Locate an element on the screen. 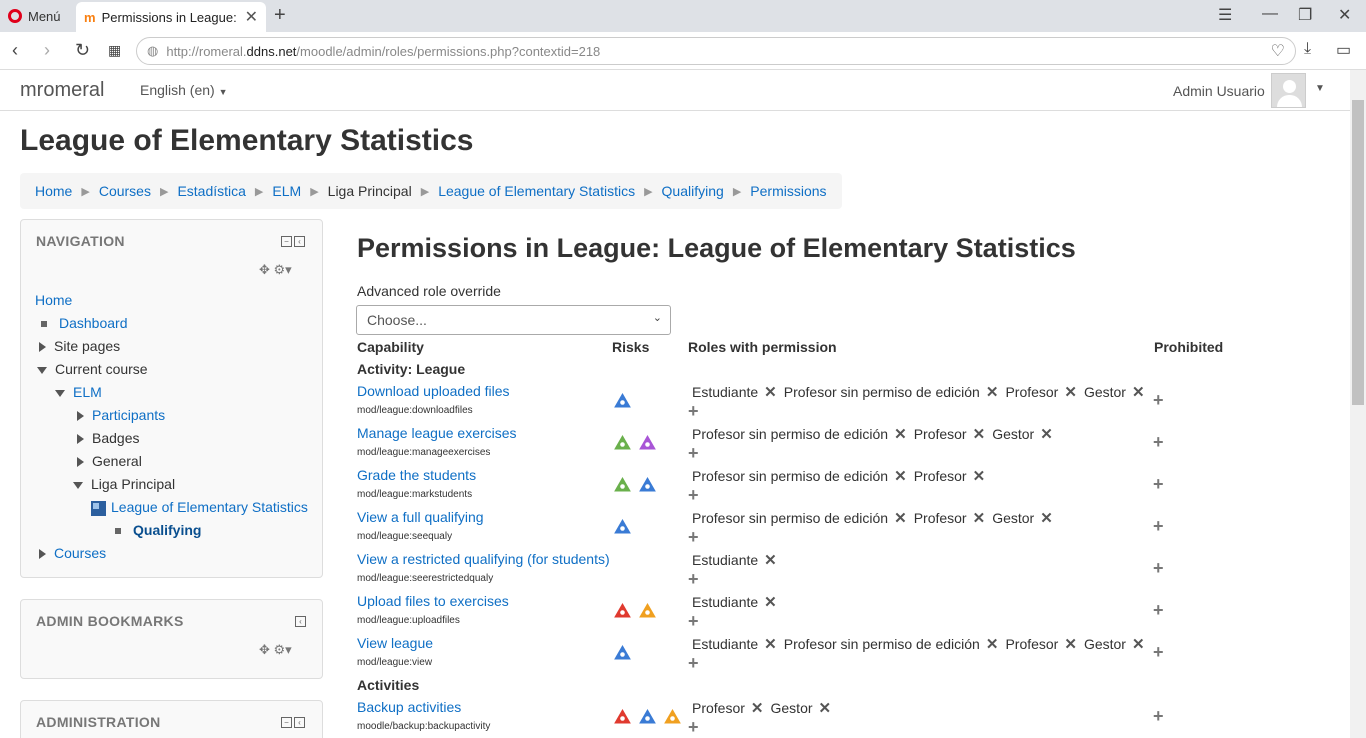 The height and width of the screenshot is (738, 1366). capability-link: Grade the students is located at coordinates (416, 475).